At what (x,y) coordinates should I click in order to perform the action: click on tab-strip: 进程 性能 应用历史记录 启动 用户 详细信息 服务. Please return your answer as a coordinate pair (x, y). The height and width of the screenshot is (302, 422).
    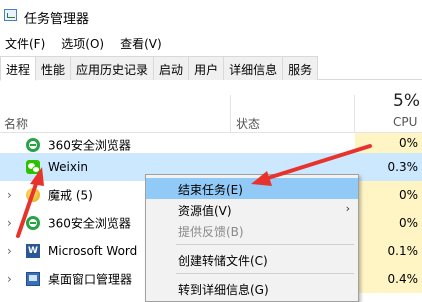
    Looking at the image, I should click on (211, 68).